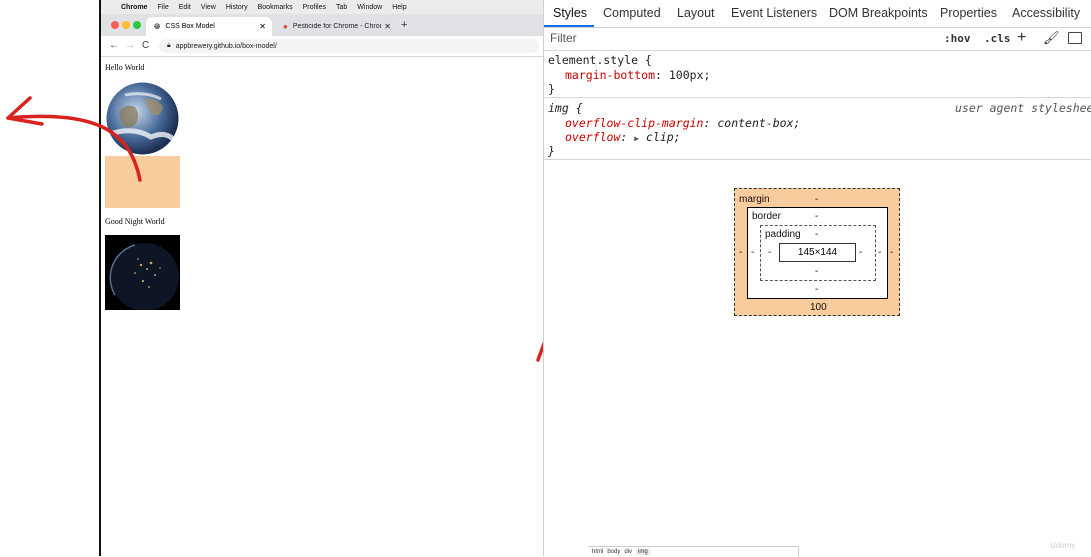  I want to click on rule-declaration: overflow: ▶ clip;, so click(623, 137).